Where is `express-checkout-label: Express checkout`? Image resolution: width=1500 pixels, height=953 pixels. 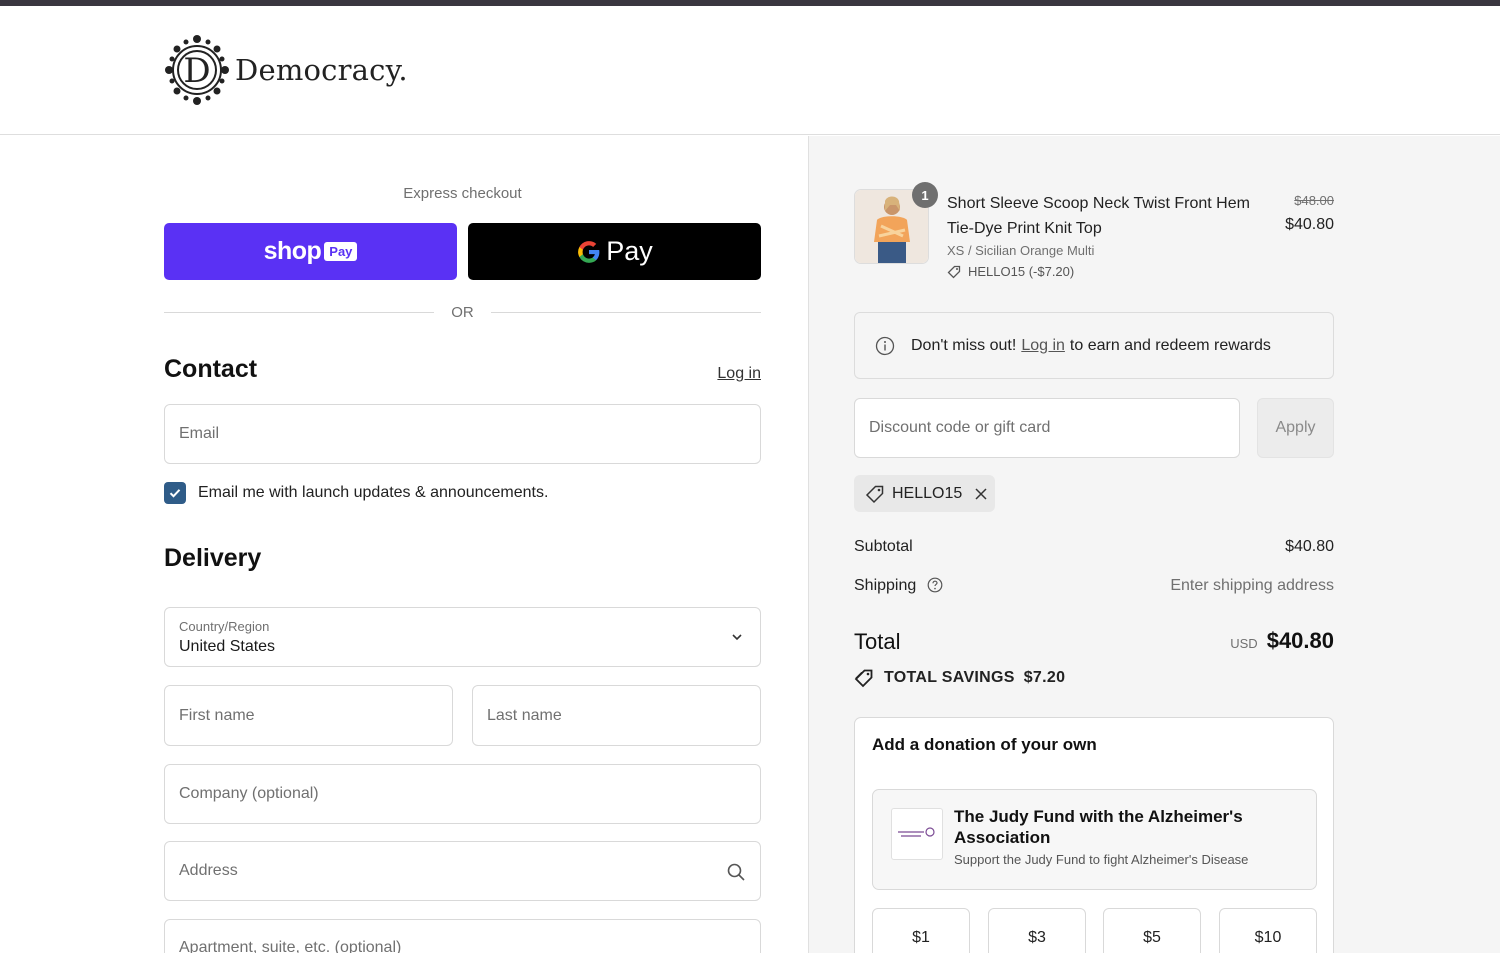 express-checkout-label: Express checkout is located at coordinates (462, 193).